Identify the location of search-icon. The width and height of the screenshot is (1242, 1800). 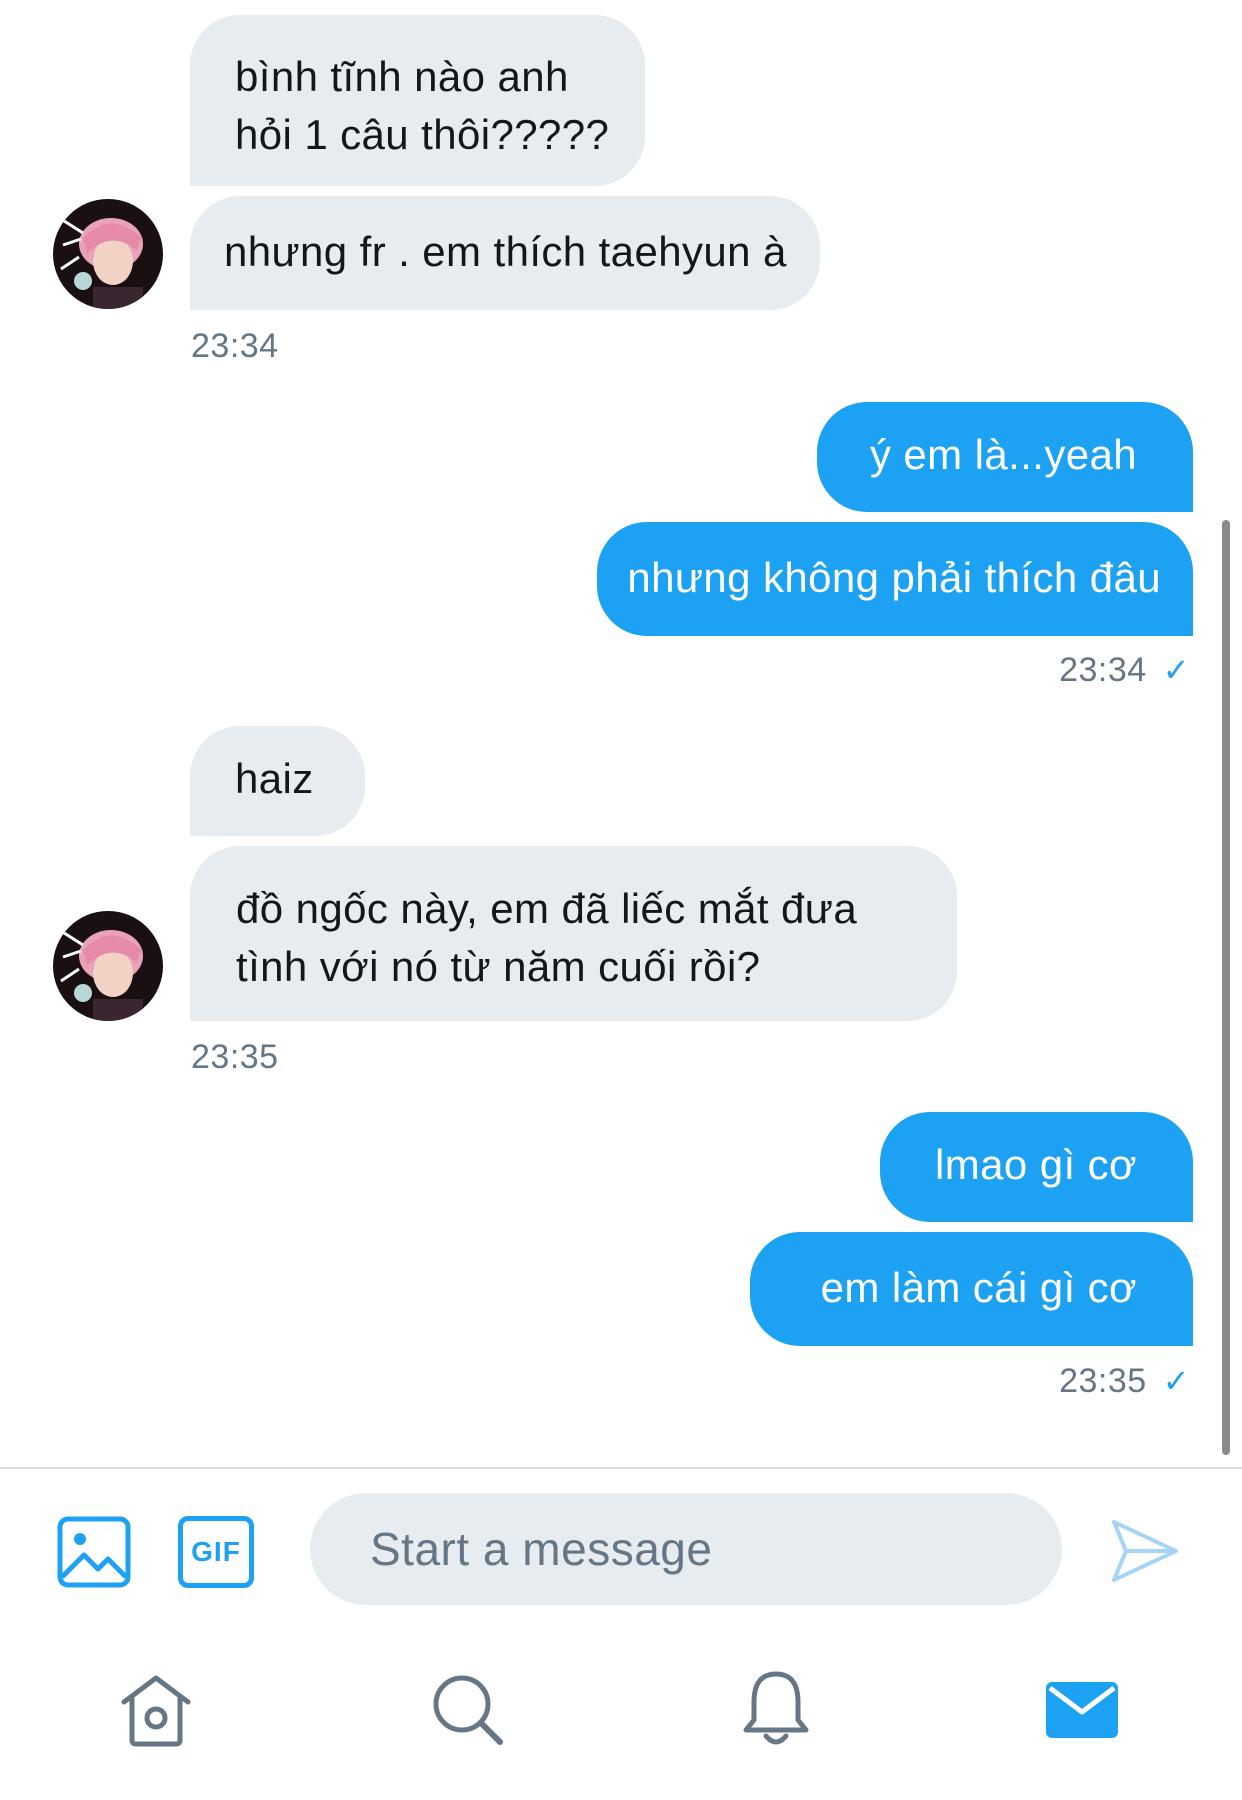
(468, 1710).